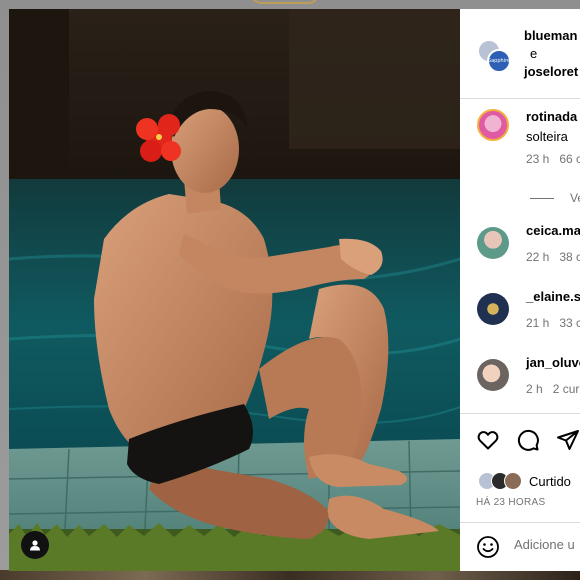  What do you see at coordinates (547, 136) in the screenshot?
I see `comment-text: solteira` at bounding box center [547, 136].